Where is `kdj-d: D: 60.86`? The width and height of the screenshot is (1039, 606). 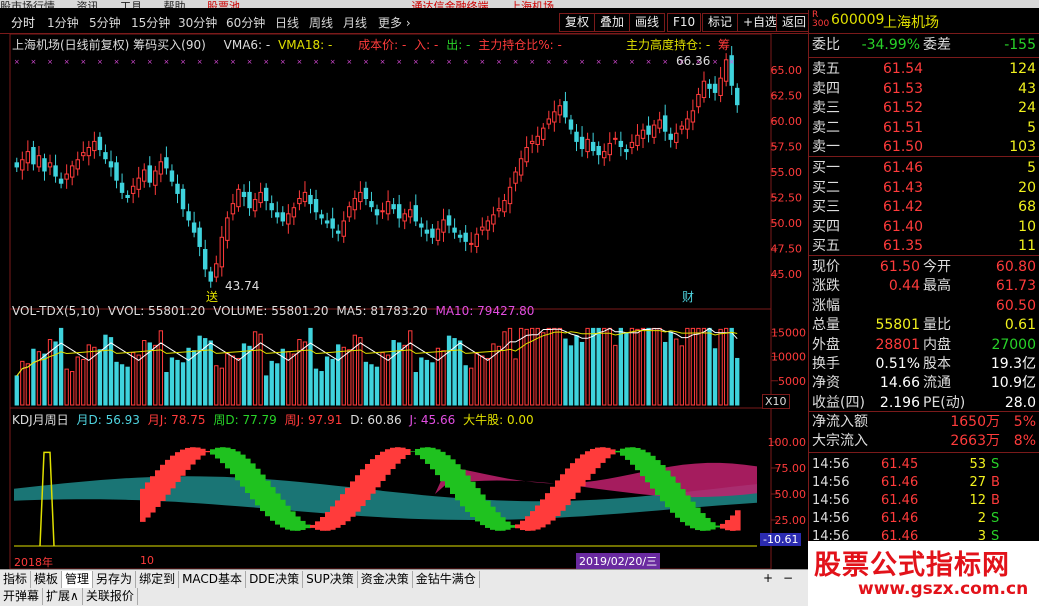 kdj-d: D: 60.86 is located at coordinates (376, 420).